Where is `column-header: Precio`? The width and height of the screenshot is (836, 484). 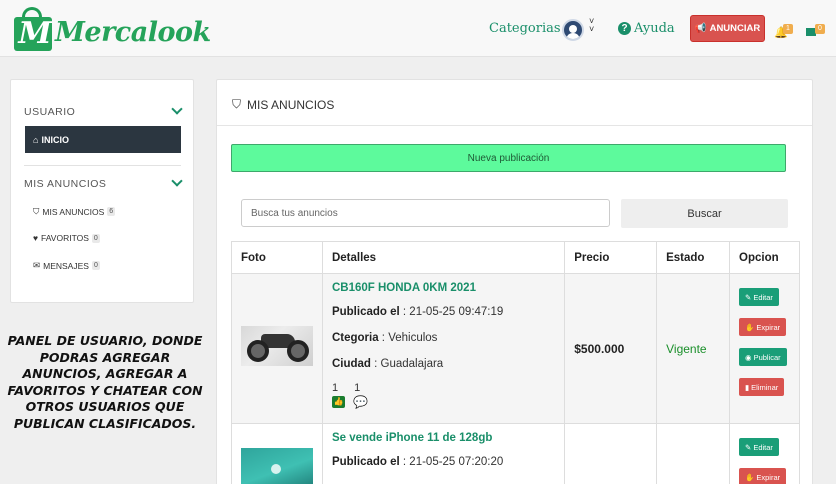
column-header: Precio is located at coordinates (611, 257).